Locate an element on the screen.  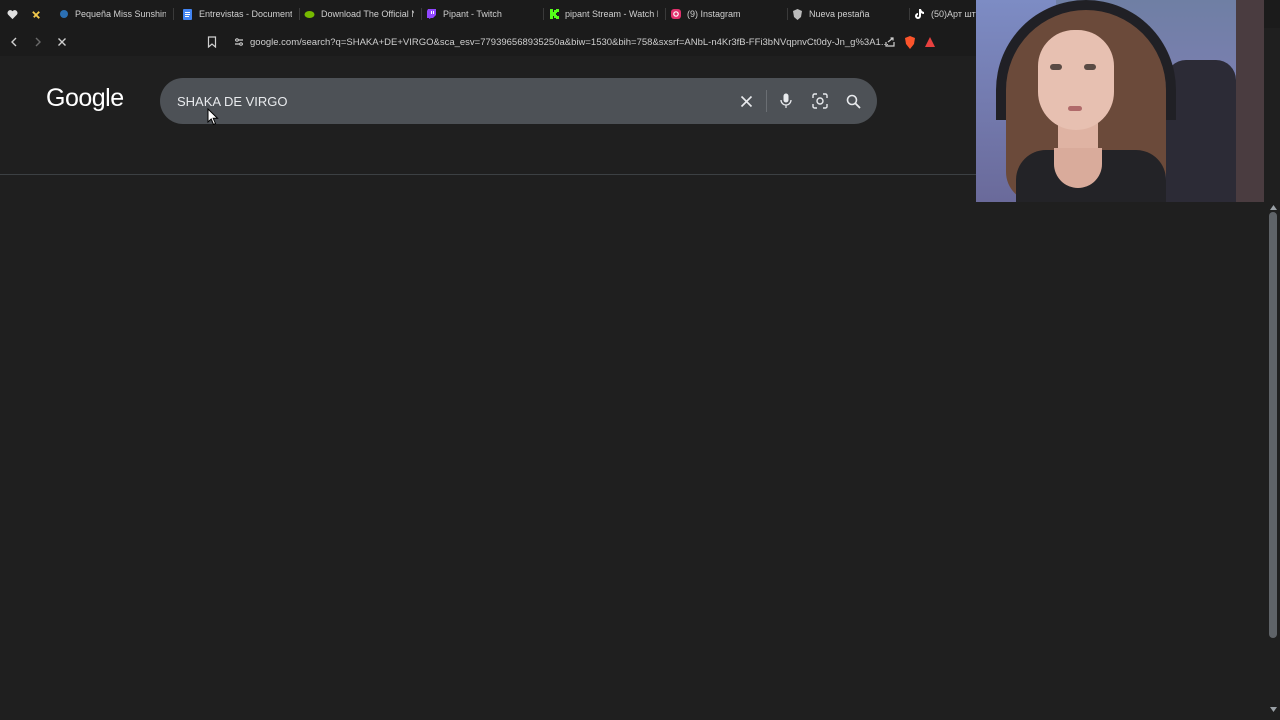
tab-7: (50)Арт штаны is located at coordinates (948, 14).